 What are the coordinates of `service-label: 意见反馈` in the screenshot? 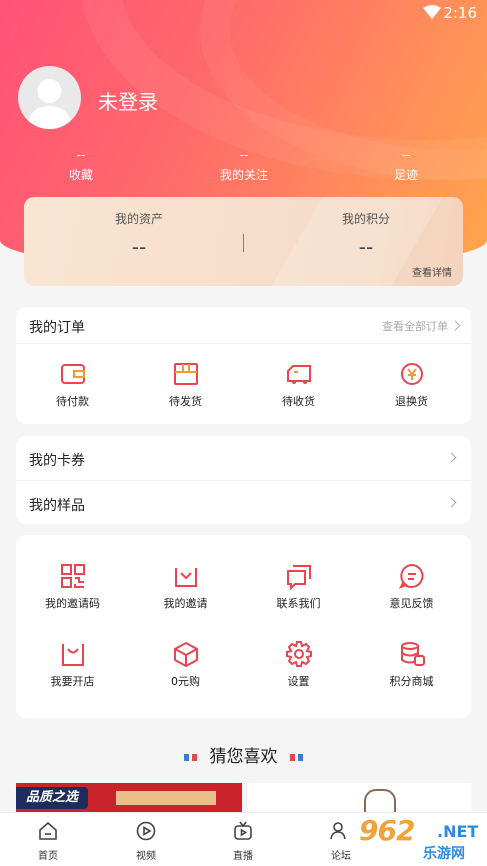 It's located at (411, 603).